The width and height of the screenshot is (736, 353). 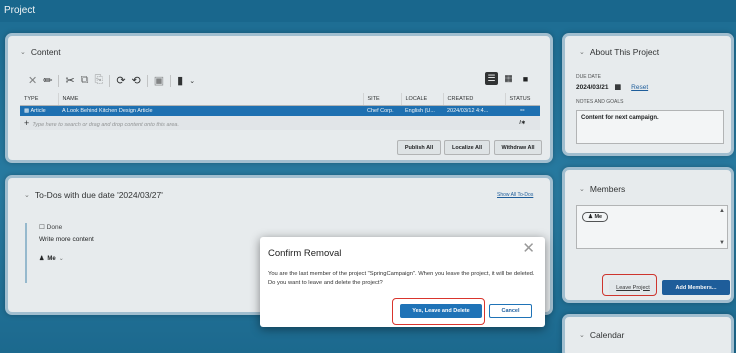 What do you see at coordinates (305, 253) in the screenshot?
I see `dialog-title: Confirm Removal` at bounding box center [305, 253].